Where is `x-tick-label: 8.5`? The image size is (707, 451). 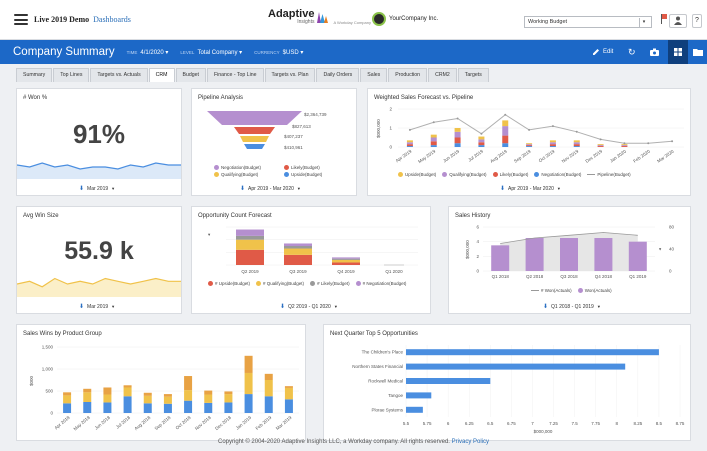
x-tick-label: 8.5 is located at coordinates (659, 423).